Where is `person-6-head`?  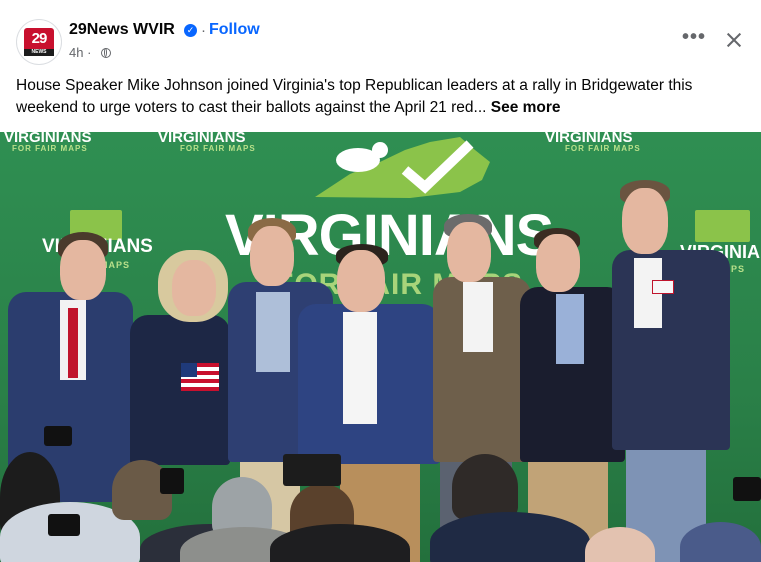
person-6-head is located at coordinates (558, 263).